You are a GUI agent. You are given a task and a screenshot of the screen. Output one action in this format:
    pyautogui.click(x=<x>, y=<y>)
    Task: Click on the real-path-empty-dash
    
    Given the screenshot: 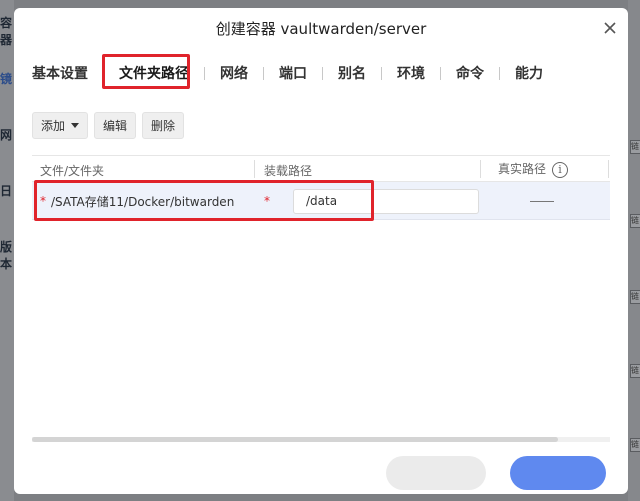 What is the action you would take?
    pyautogui.click(x=542, y=201)
    